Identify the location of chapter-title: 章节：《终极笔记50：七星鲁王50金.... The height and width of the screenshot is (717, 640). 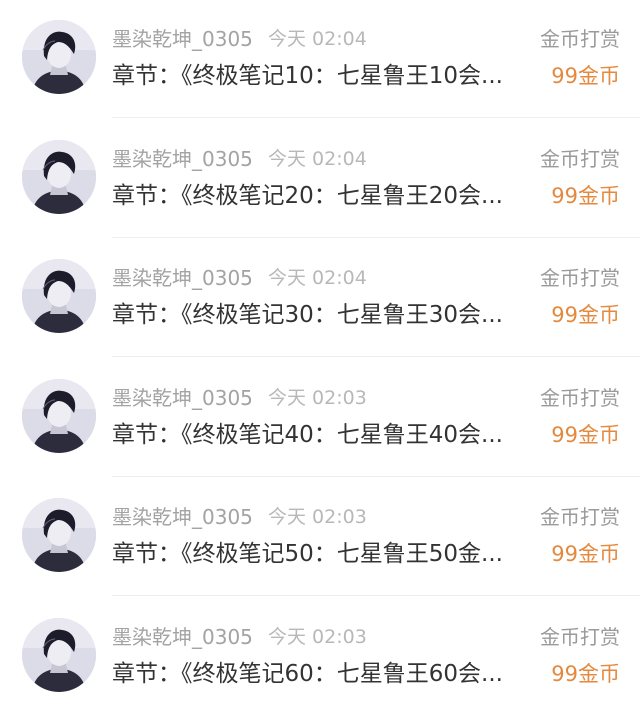
(321, 554).